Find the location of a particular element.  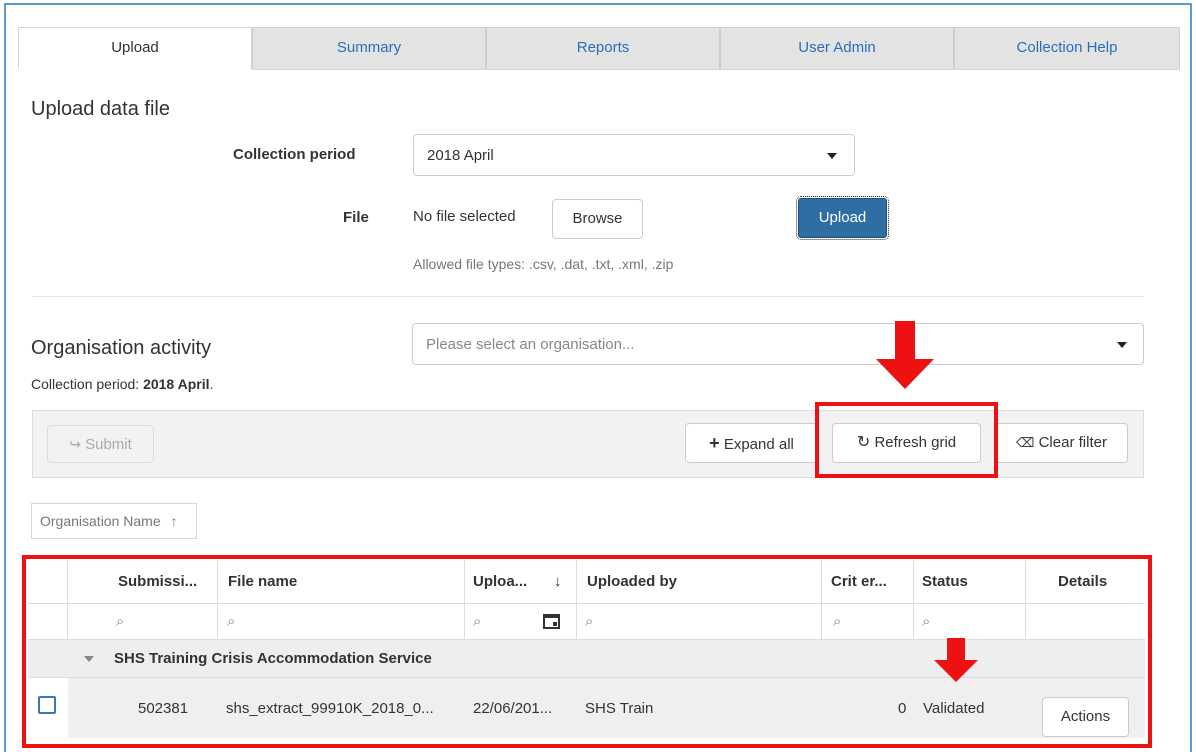

org-period-suffix: . is located at coordinates (211, 384).